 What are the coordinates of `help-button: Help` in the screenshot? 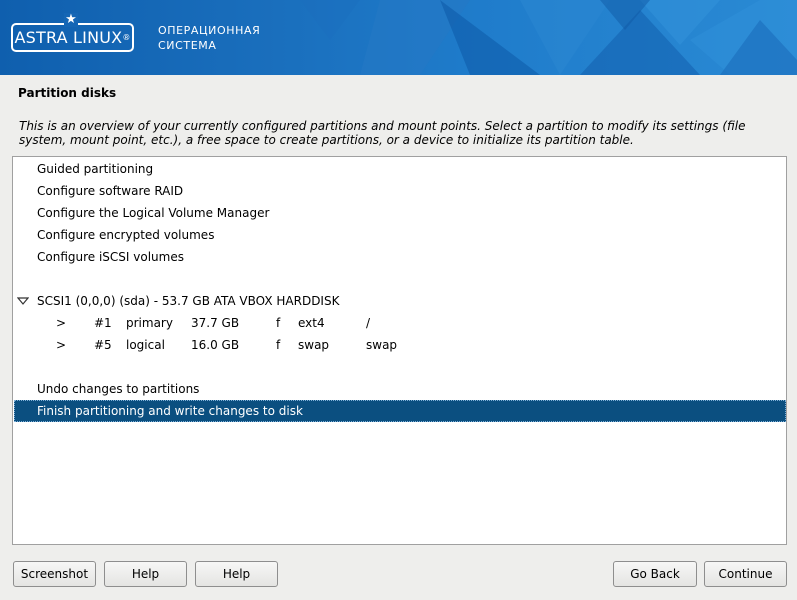 It's located at (145, 574).